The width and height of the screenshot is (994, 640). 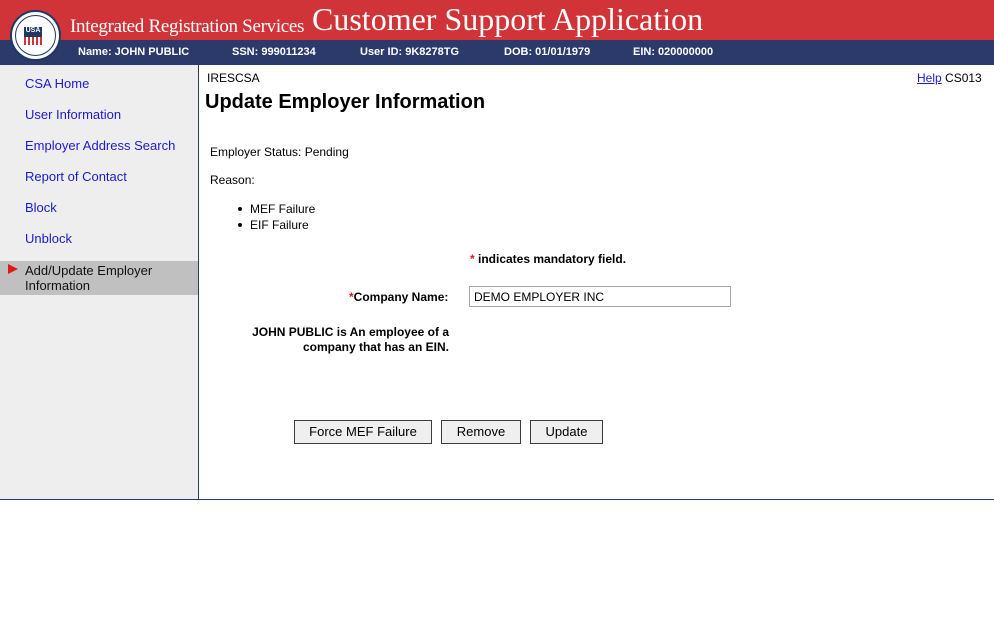 I want to click on sidebar-item-block: Block, so click(x=41, y=207).